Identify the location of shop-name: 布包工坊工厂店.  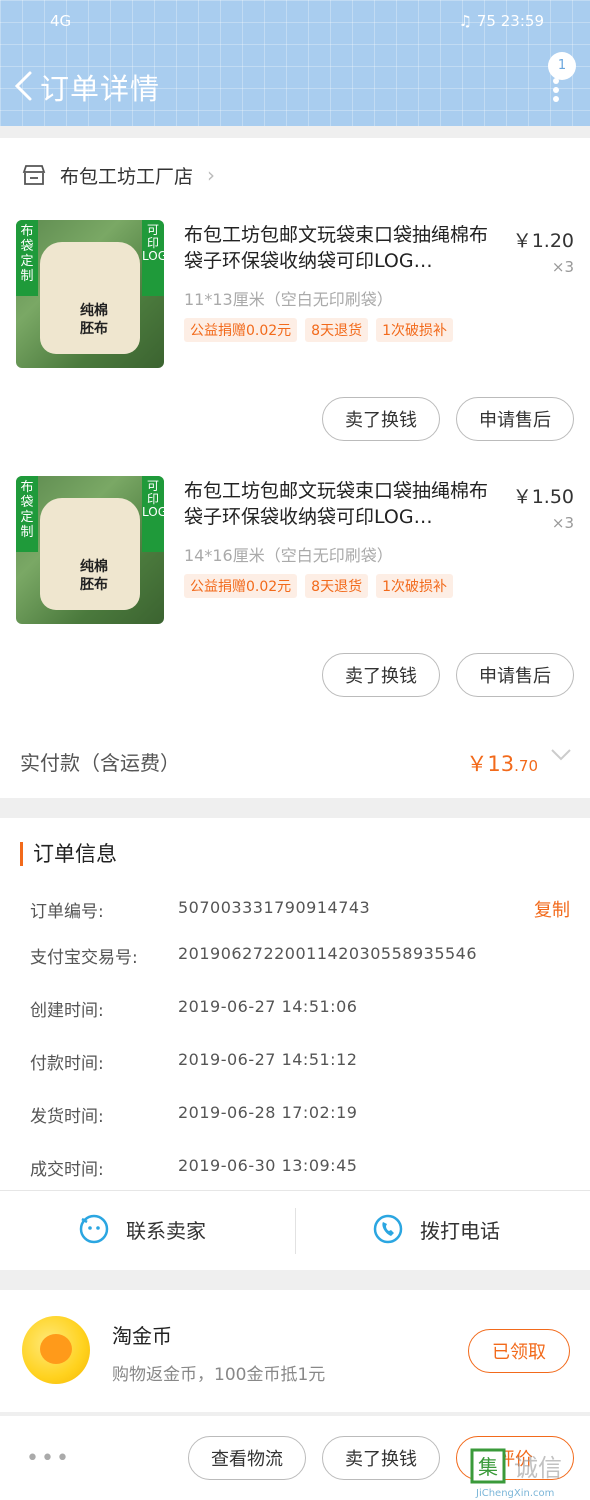
(127, 176).